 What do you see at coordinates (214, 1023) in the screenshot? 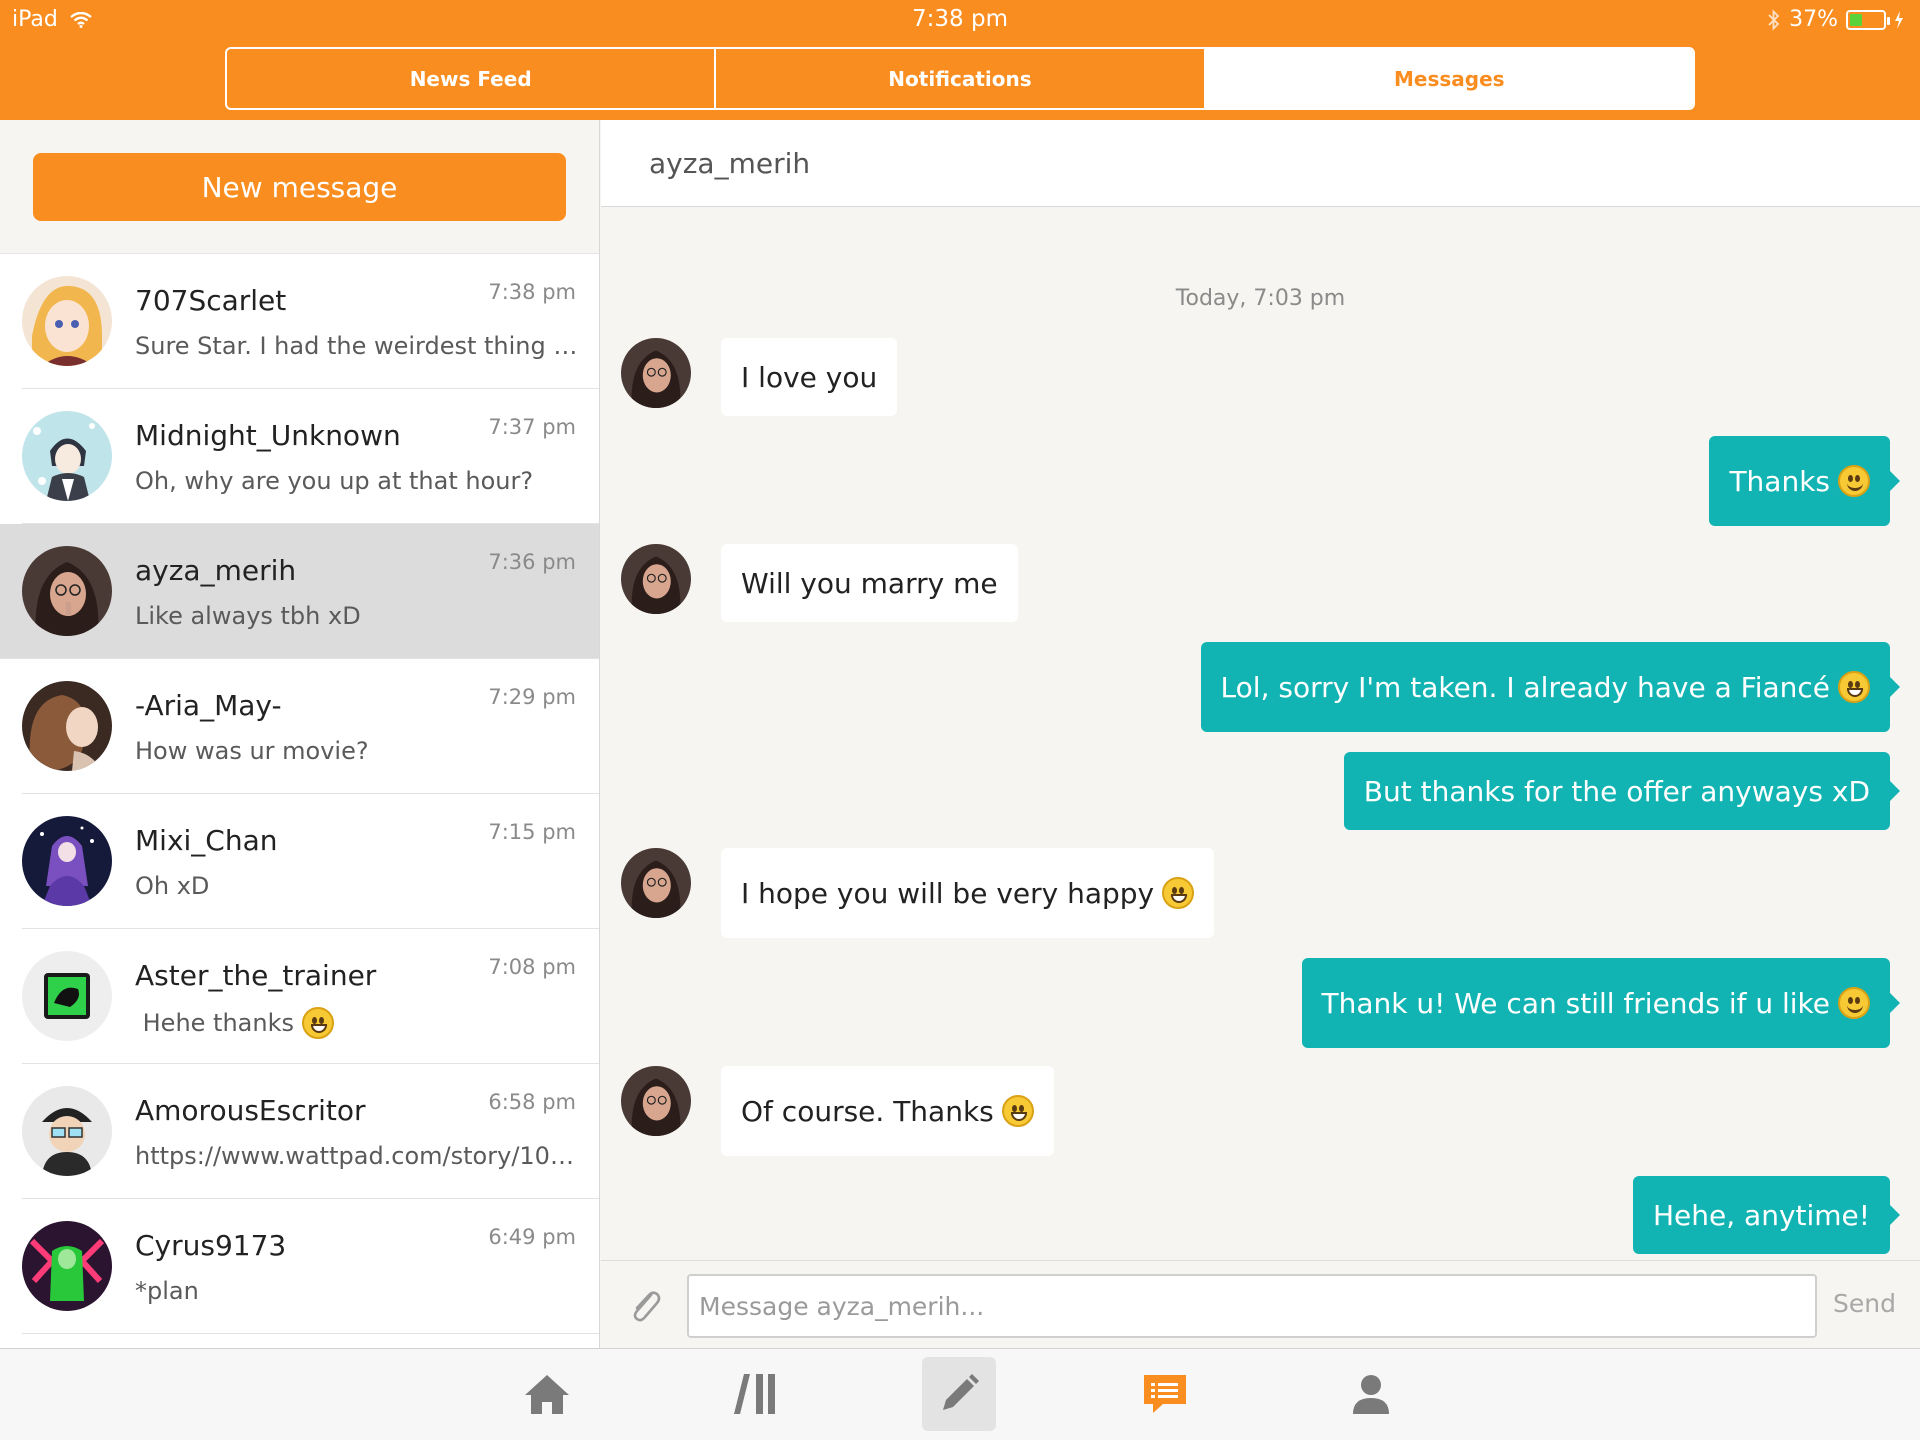
I see `conversation-preview-text: Hehe thanks` at bounding box center [214, 1023].